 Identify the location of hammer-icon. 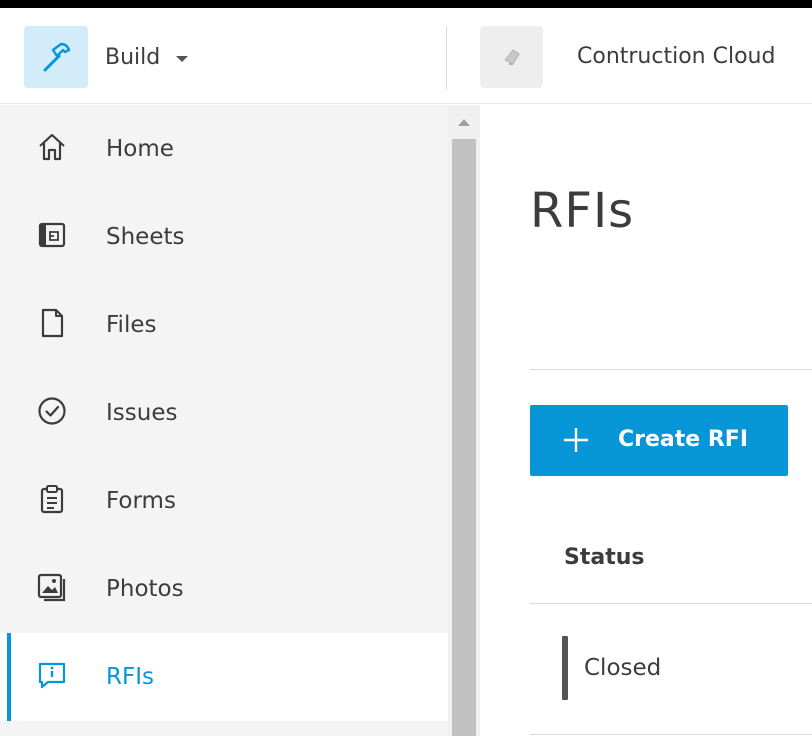
(56, 57).